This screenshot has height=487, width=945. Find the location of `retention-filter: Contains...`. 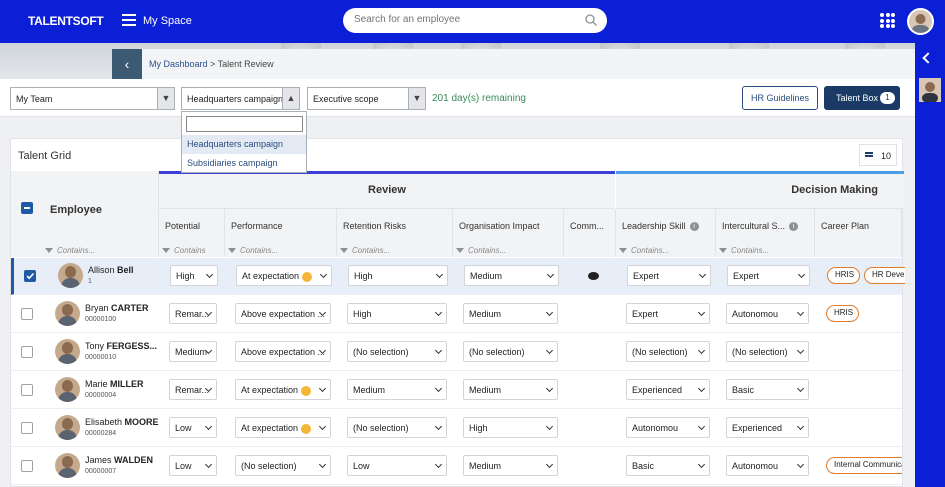

retention-filter: Contains... is located at coordinates (395, 251).